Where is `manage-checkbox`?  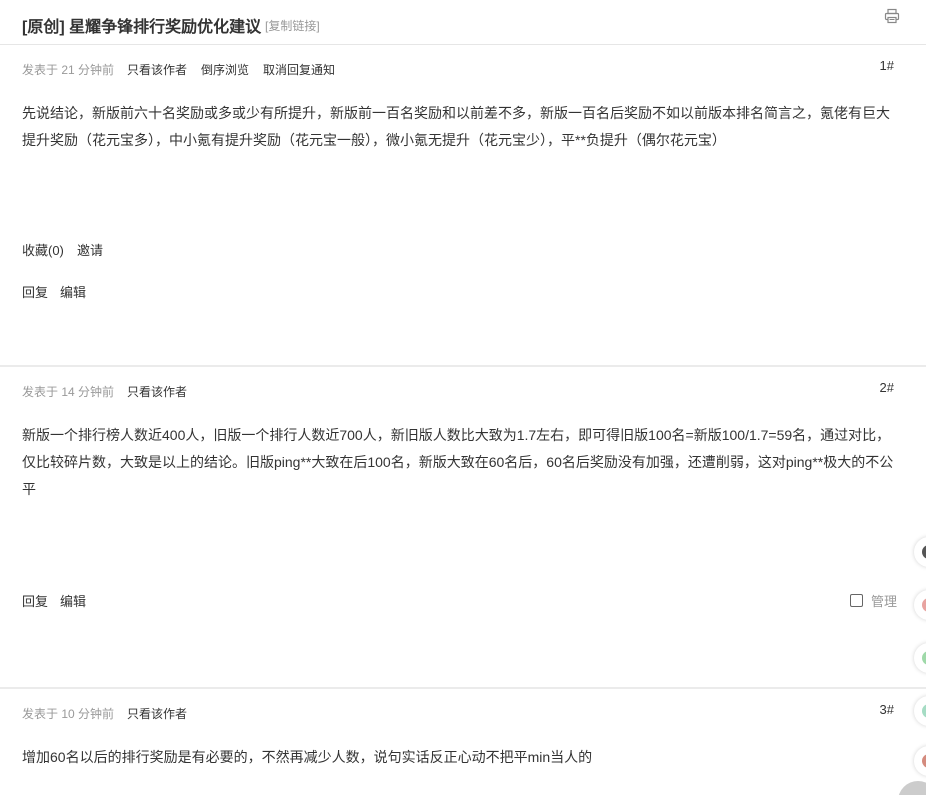
manage-checkbox is located at coordinates (856, 600).